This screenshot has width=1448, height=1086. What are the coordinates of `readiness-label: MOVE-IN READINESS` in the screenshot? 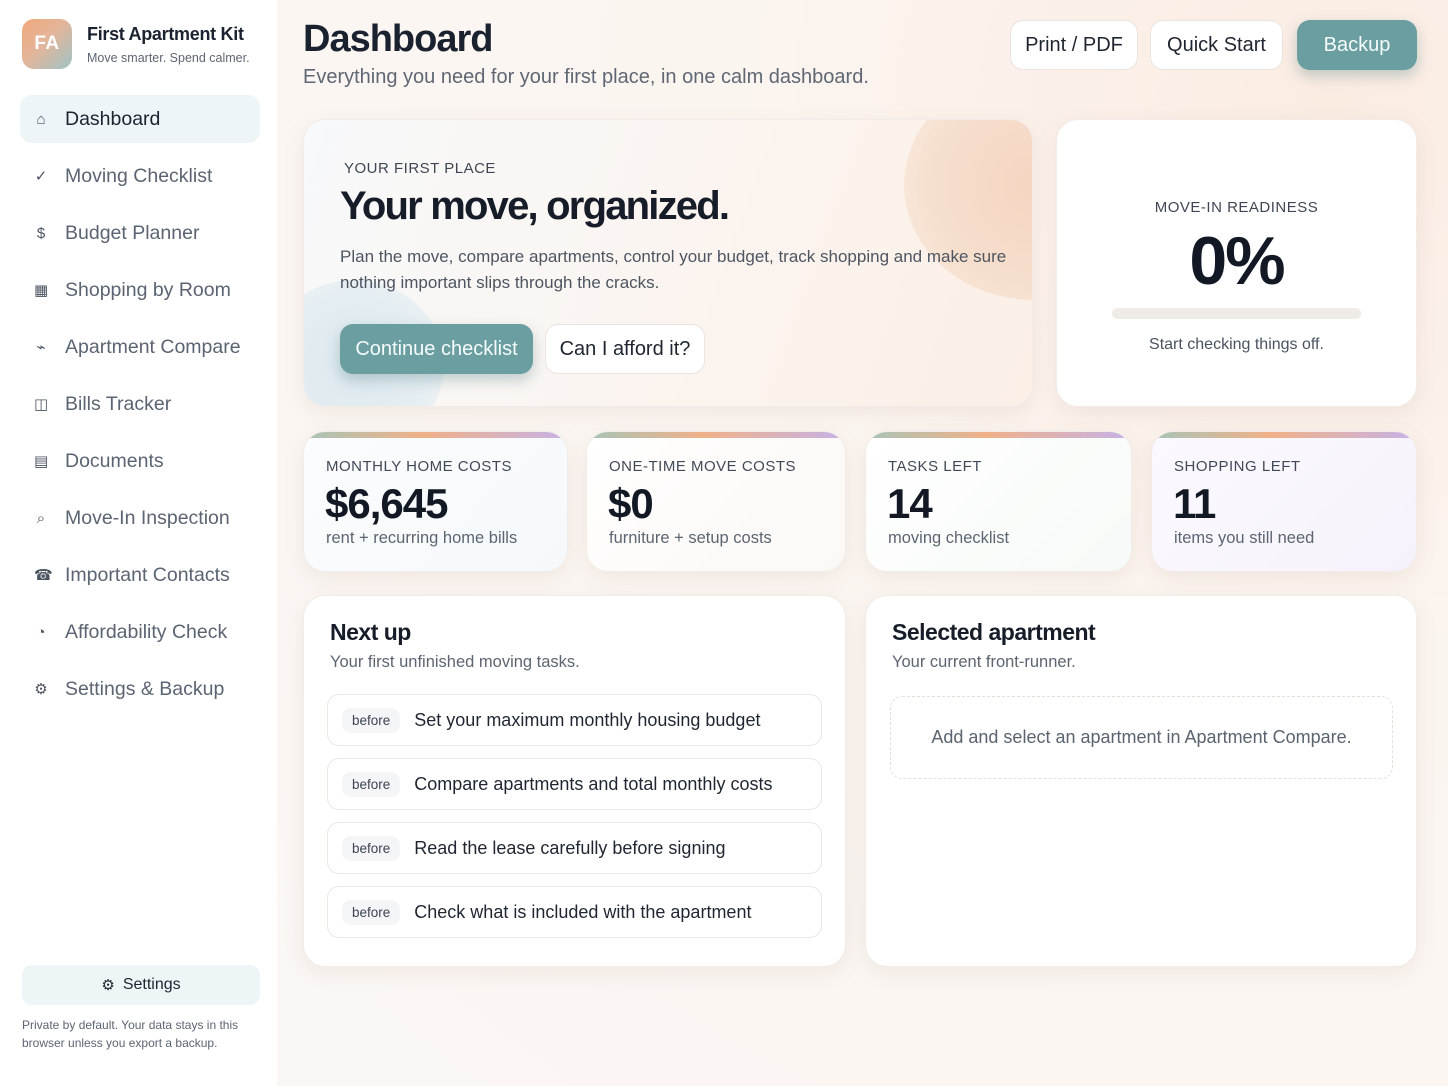 It's located at (1236, 207).